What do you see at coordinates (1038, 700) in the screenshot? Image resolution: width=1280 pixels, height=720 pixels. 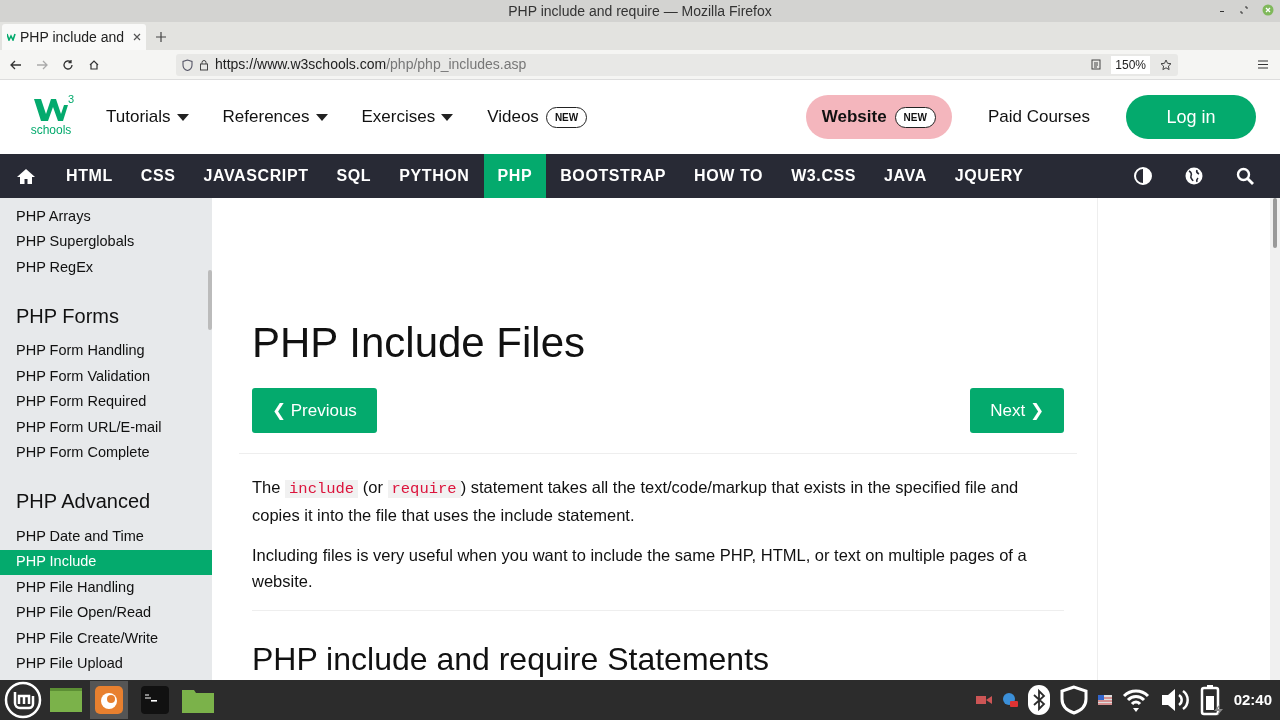 I see `bluetooth-icon` at bounding box center [1038, 700].